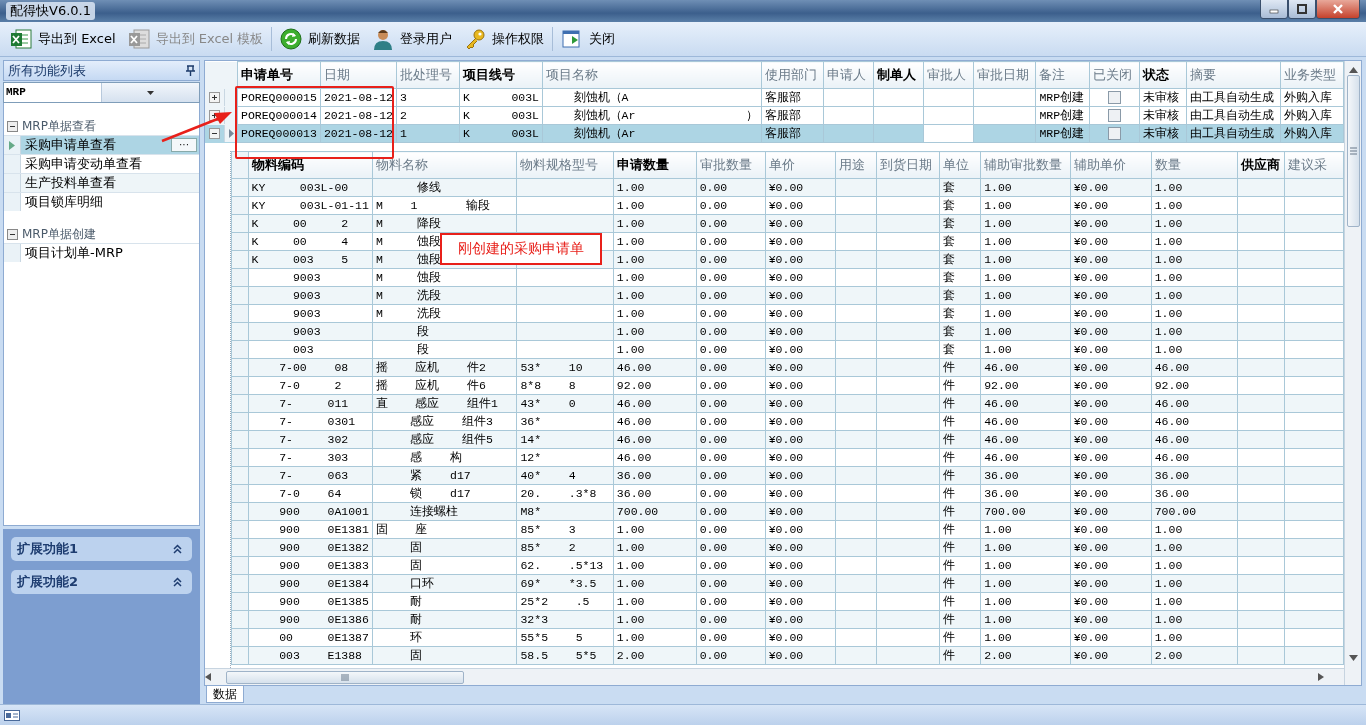 The height and width of the screenshot is (725, 1366). Describe the element at coordinates (565, 385) in the screenshot. I see `table-cell: 8*8 8` at that location.